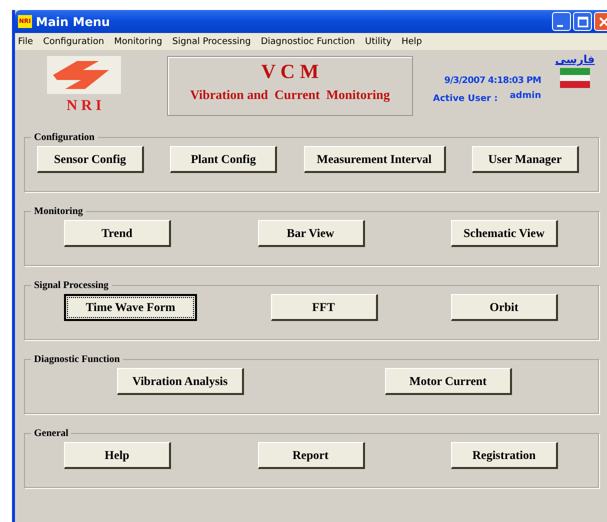 The image size is (607, 522). I want to click on menu-button: Schematic View, so click(504, 233).